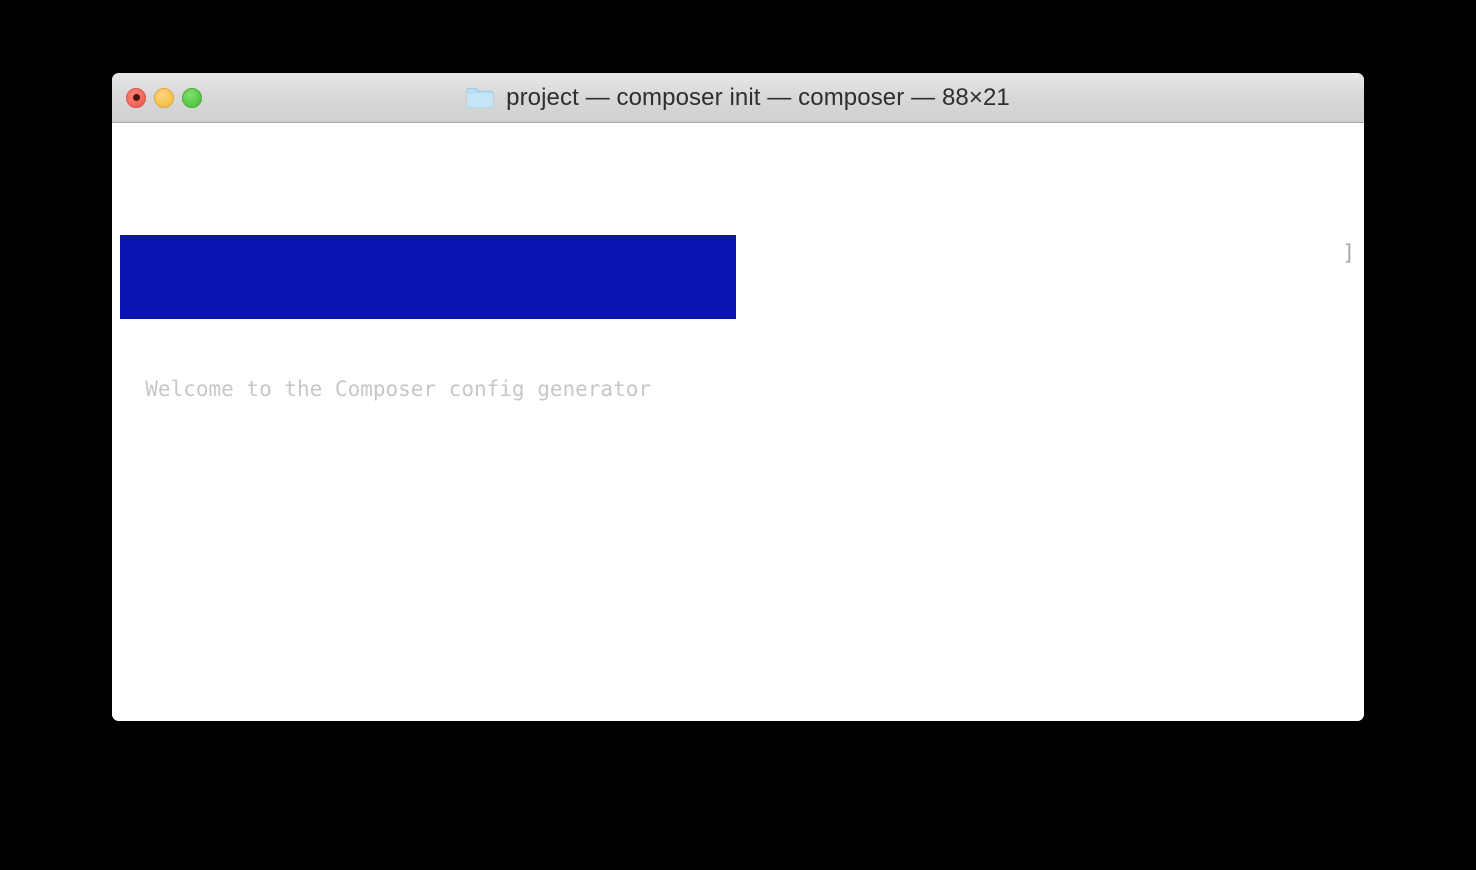 The width and height of the screenshot is (1476, 870). What do you see at coordinates (428, 305) in the screenshot?
I see `welcome-banner-blank-top` at bounding box center [428, 305].